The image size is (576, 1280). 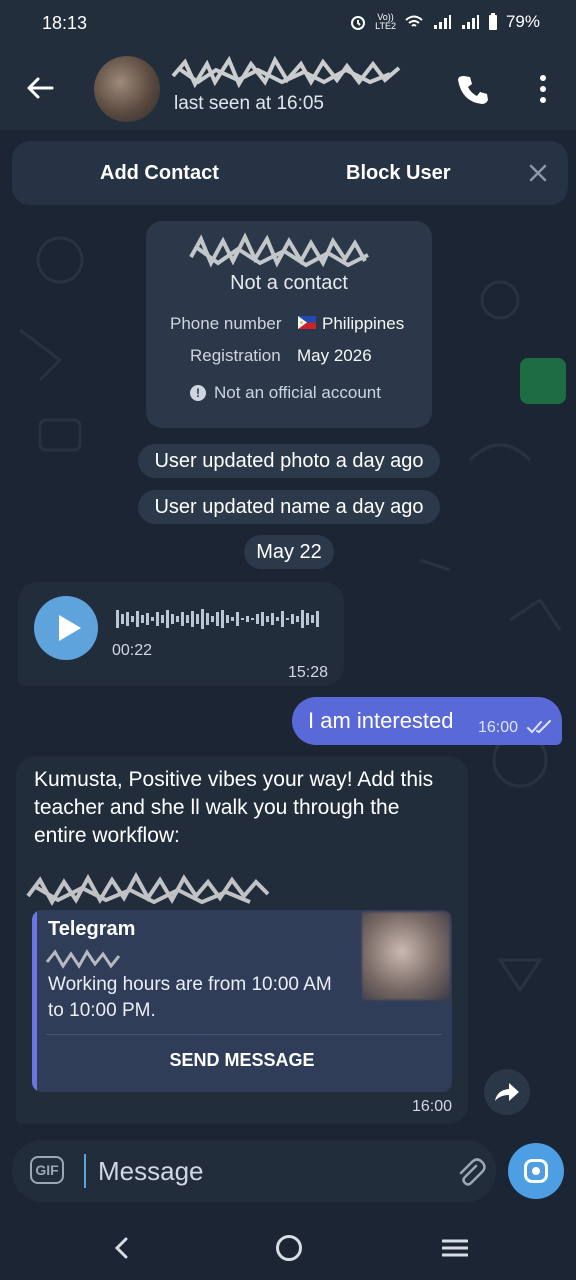 I want to click on system-nav-bar, so click(x=288, y=1247).